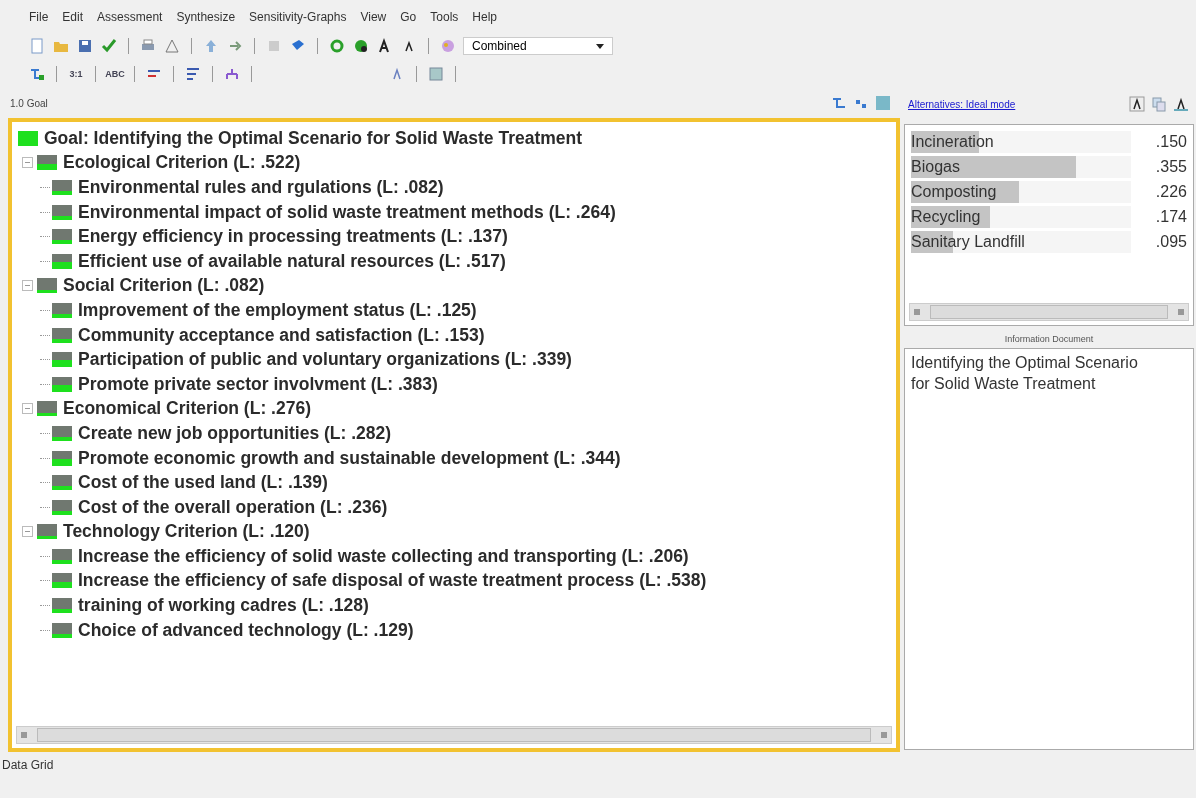 The height and width of the screenshot is (798, 1196). I want to click on font-format-icon, so click(1137, 104).